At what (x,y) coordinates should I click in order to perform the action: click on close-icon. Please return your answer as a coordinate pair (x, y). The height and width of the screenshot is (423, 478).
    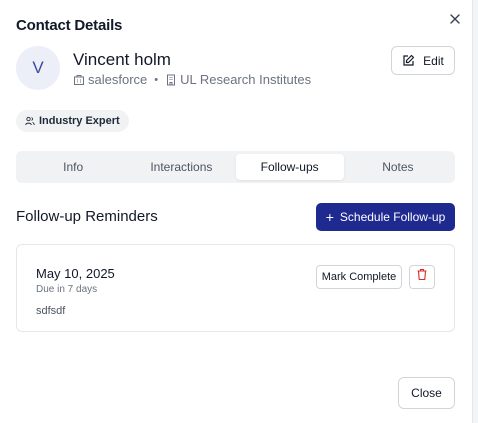
    Looking at the image, I should click on (455, 19).